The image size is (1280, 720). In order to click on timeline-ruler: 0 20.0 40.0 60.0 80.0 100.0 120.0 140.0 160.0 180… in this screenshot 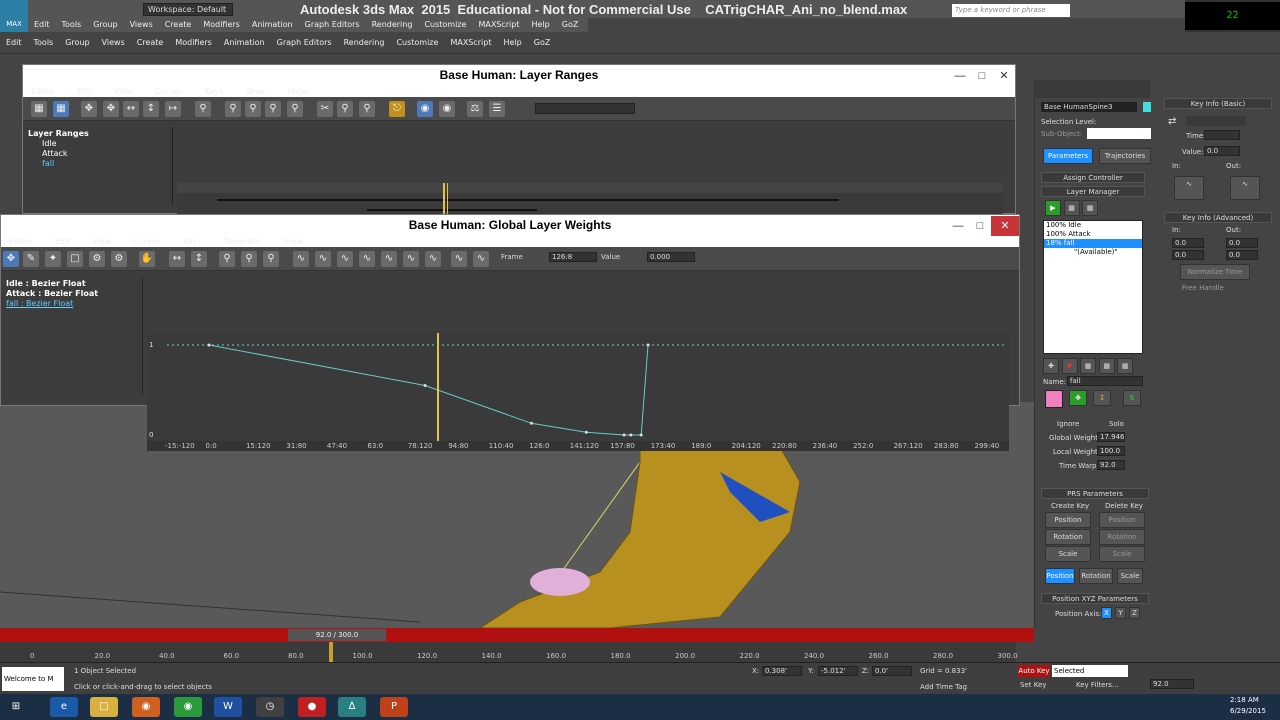, I will do `click(509, 652)`.